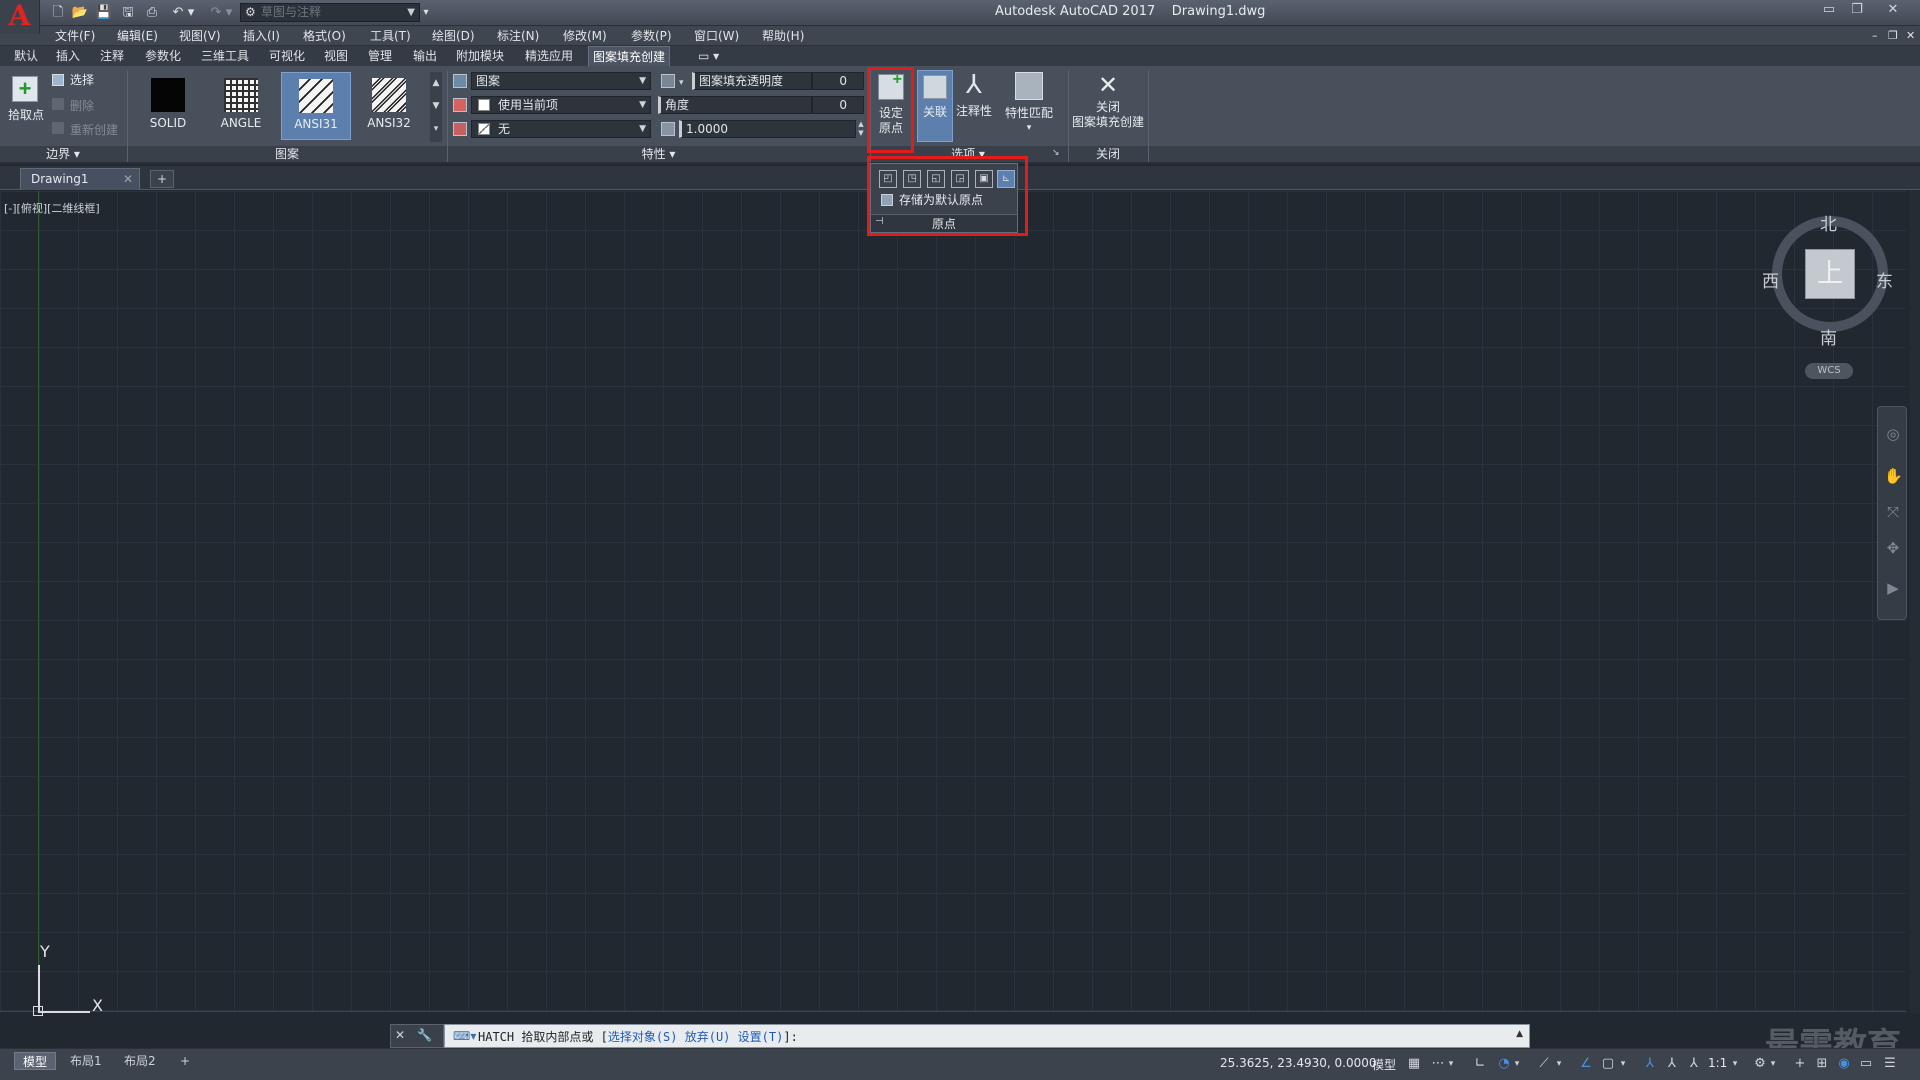 This screenshot has height=1080, width=1920. Describe the element at coordinates (112, 56) in the screenshot. I see `tab-annotate: 注释` at that location.